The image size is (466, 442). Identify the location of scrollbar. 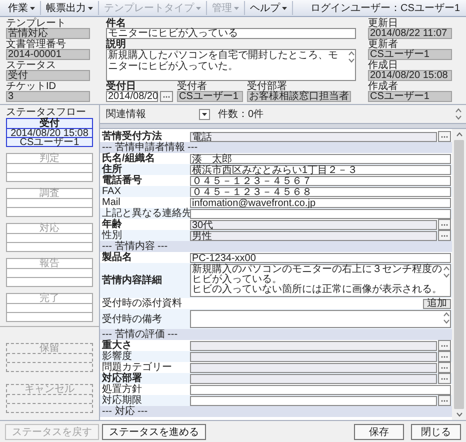
(459, 274).